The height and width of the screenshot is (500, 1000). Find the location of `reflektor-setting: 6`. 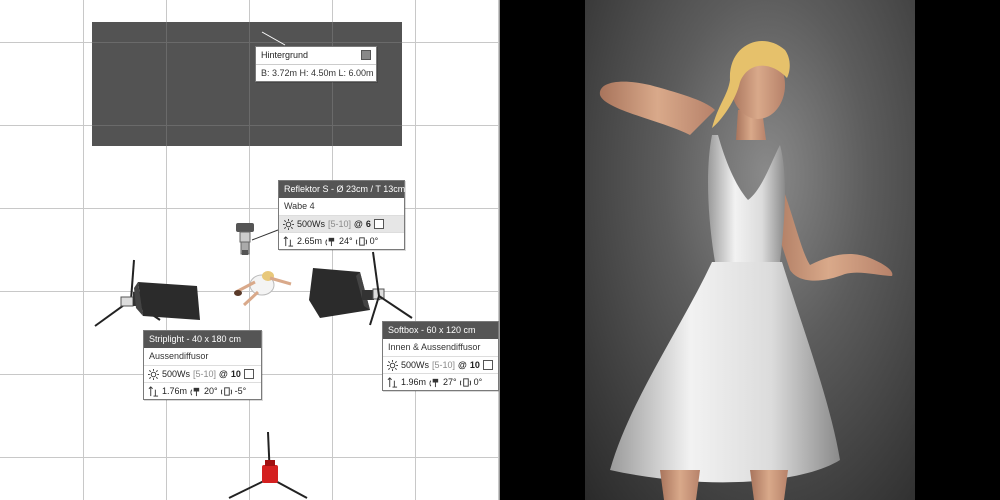

reflektor-setting: 6 is located at coordinates (368, 223).